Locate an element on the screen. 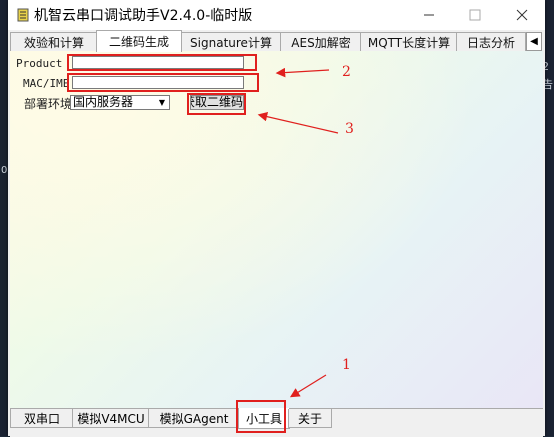  annotation-number-1: 1 is located at coordinates (346, 365).